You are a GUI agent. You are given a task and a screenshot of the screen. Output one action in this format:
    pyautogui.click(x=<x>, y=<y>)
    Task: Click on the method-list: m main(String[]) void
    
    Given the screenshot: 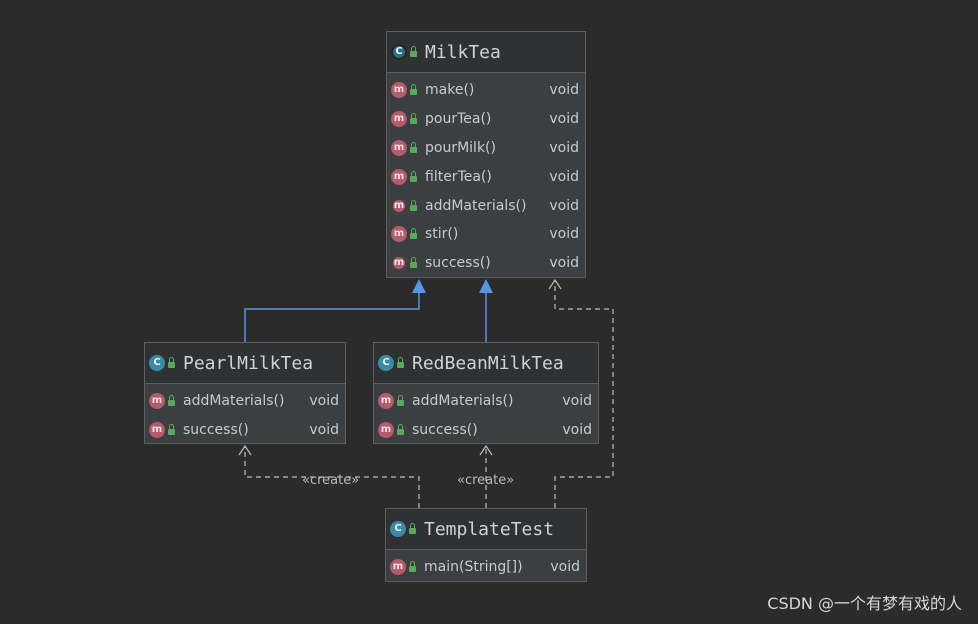 What is the action you would take?
    pyautogui.click(x=486, y=566)
    